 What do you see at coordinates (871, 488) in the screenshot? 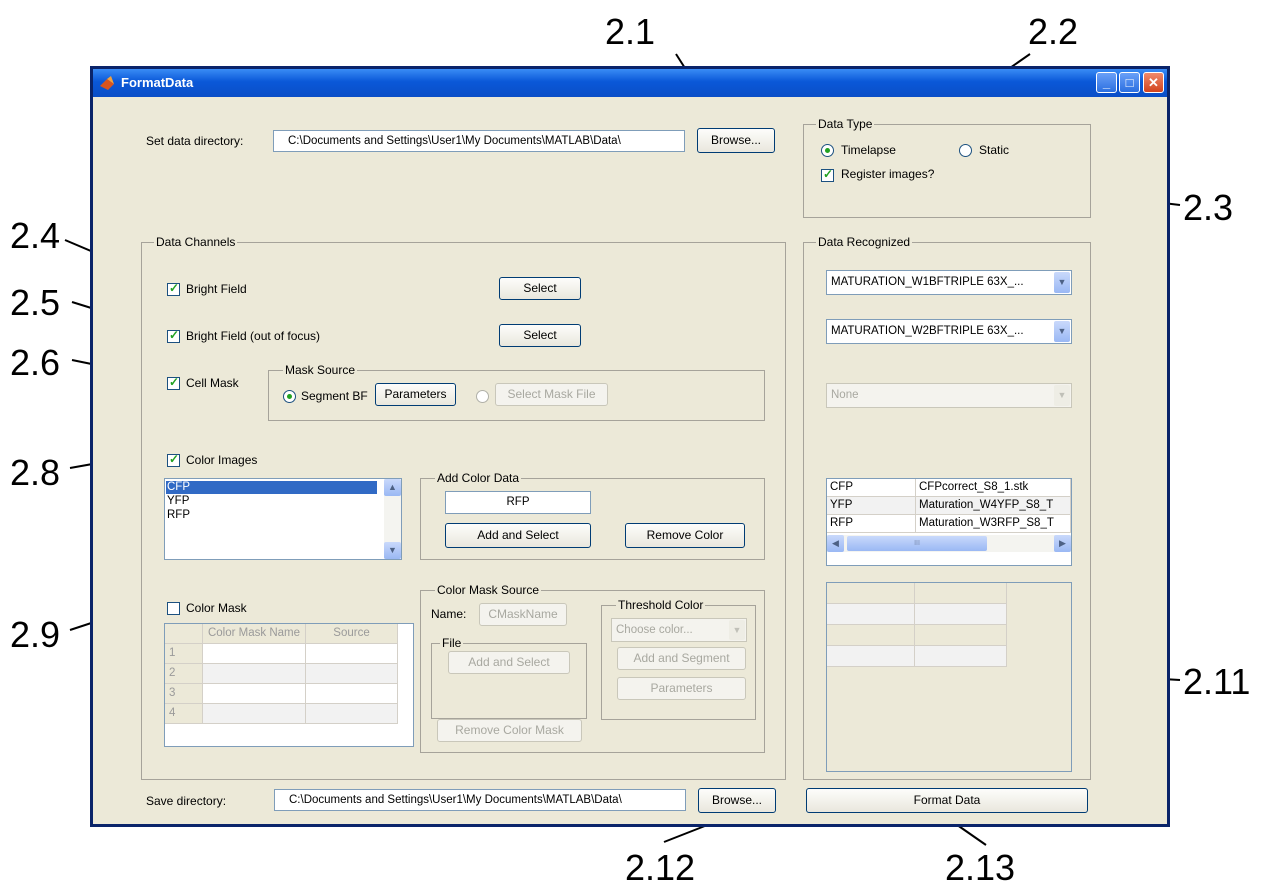
I see `table-cell-channel: CFP` at bounding box center [871, 488].